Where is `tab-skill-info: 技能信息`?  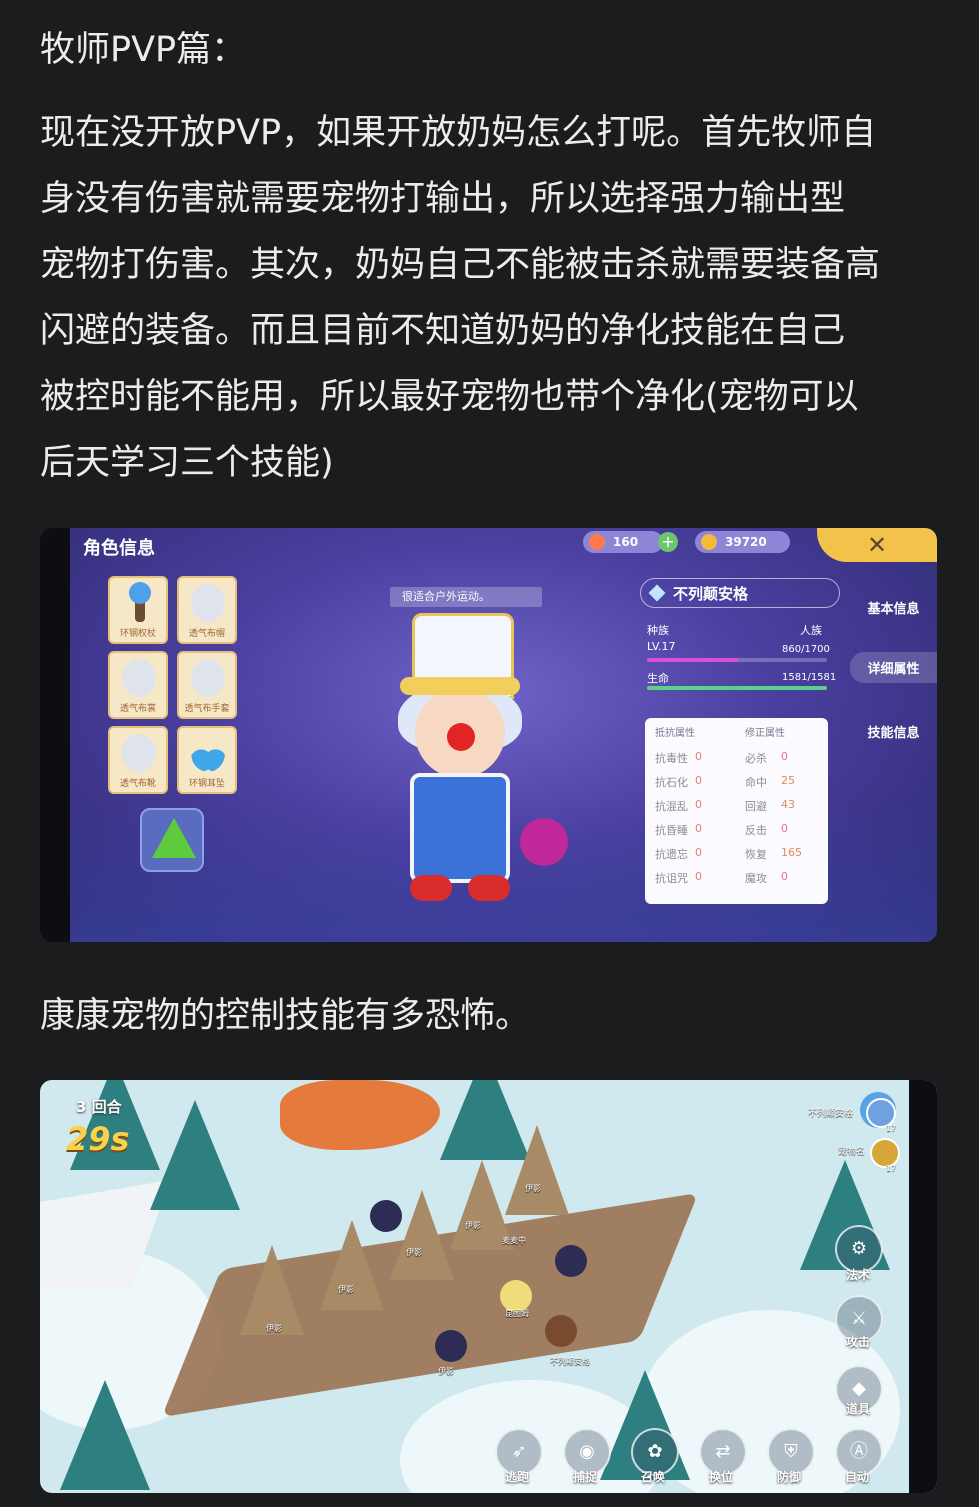 tab-skill-info: 技能信息 is located at coordinates (893, 731).